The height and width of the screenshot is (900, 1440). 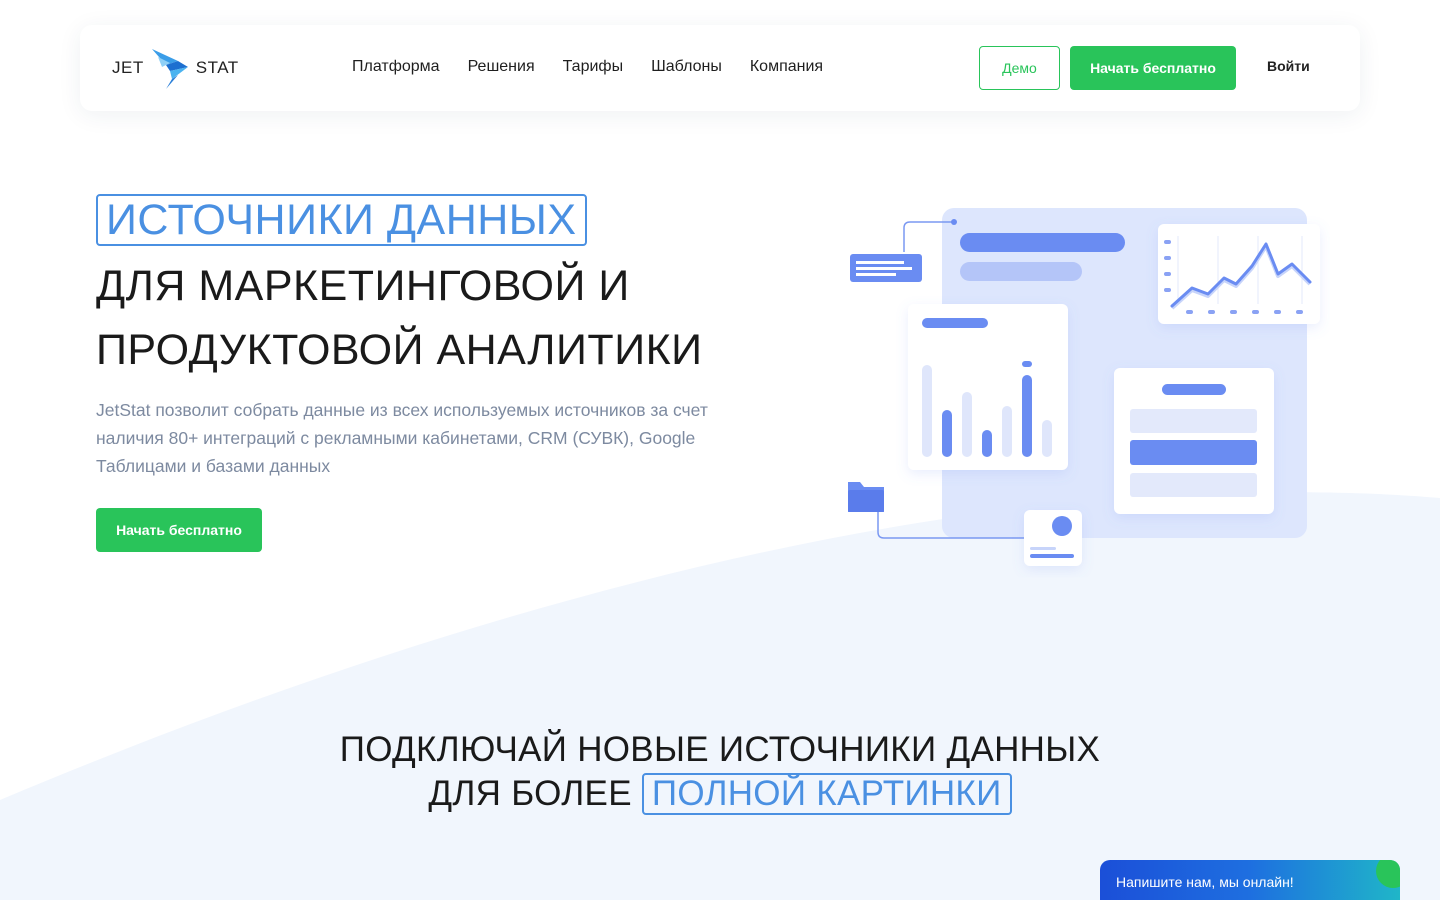 What do you see at coordinates (1021, 271) in the screenshot?
I see `subheader-bar` at bounding box center [1021, 271].